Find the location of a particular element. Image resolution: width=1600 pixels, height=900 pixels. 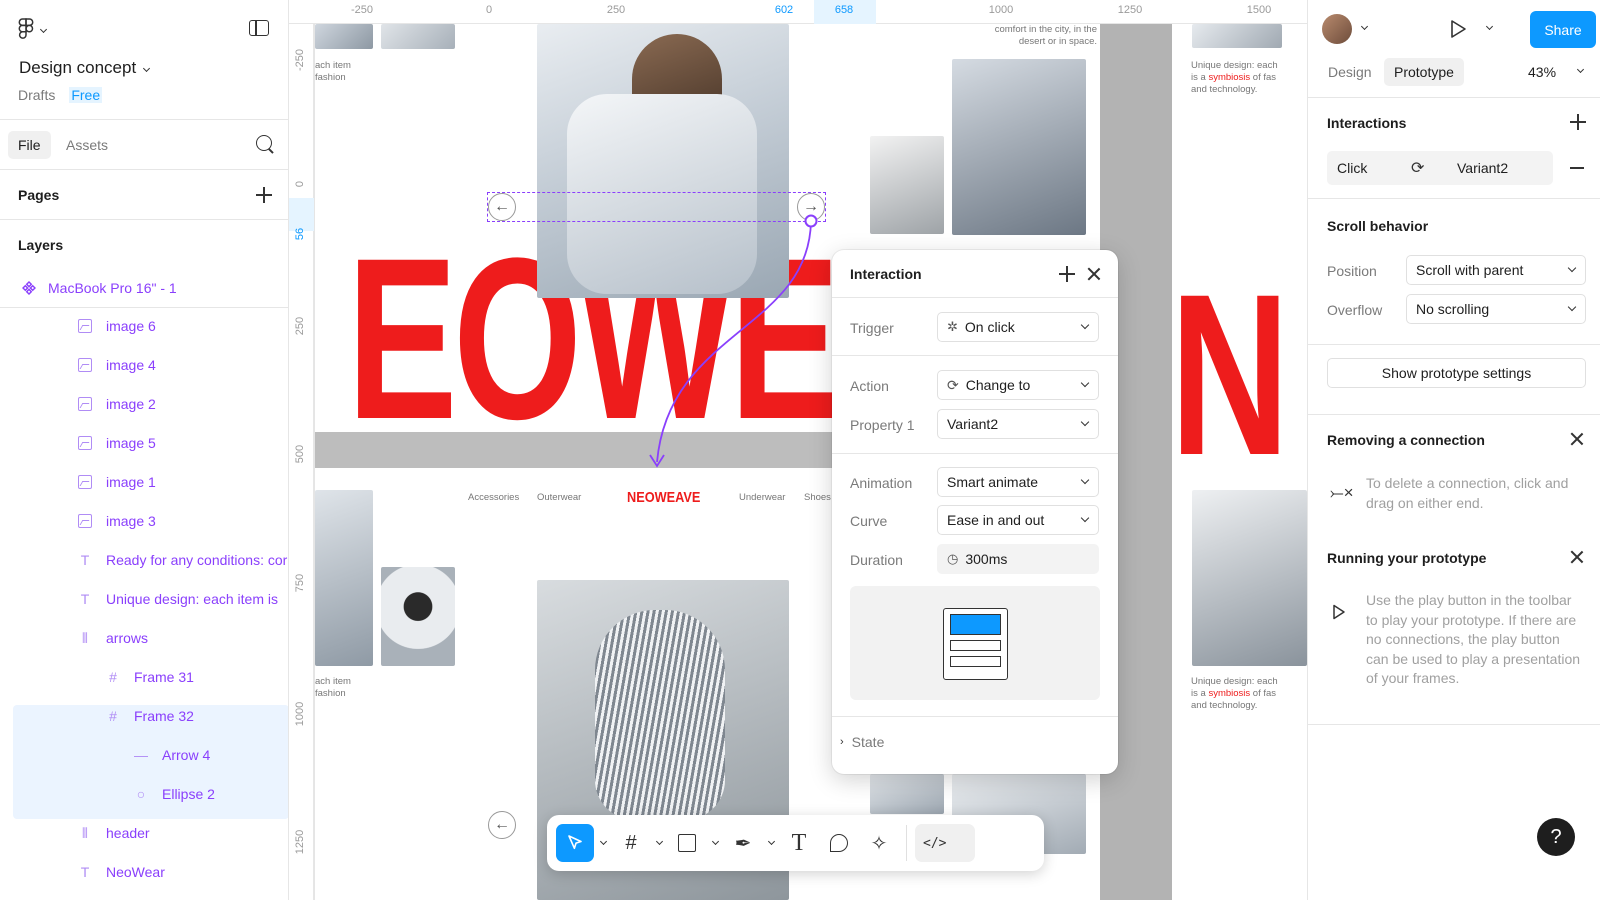

curve-row: Curve Ease in and out is located at coordinates (975, 521).